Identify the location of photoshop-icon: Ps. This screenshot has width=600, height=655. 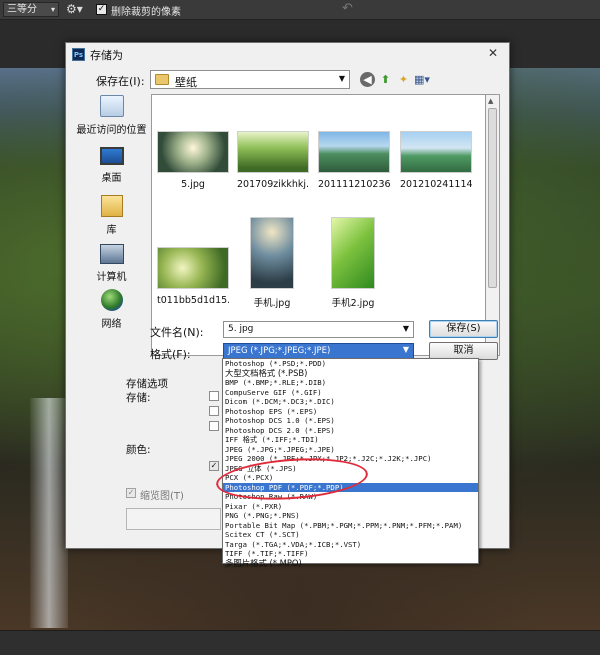
(78, 54).